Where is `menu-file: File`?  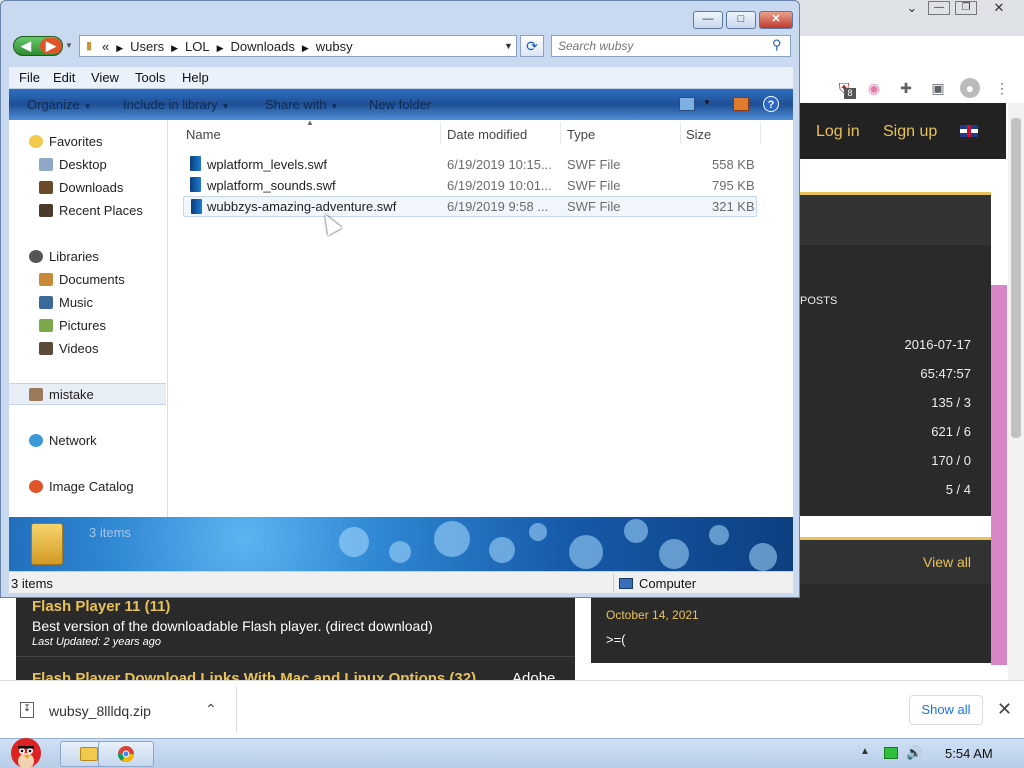
menu-file: File is located at coordinates (29, 77).